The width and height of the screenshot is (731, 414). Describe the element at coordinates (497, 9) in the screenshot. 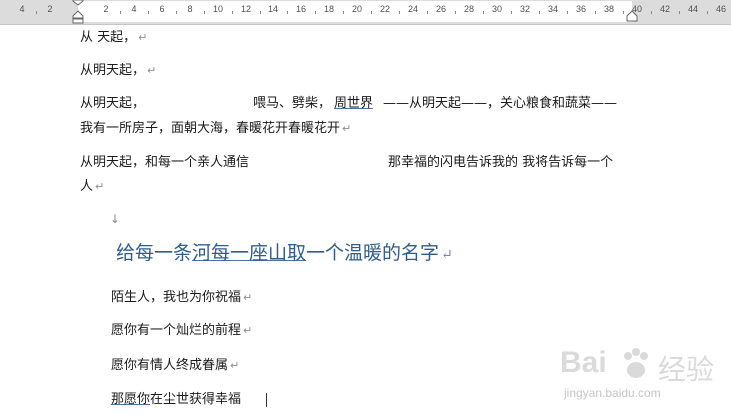

I see `ruler-tick-label: 30` at that location.